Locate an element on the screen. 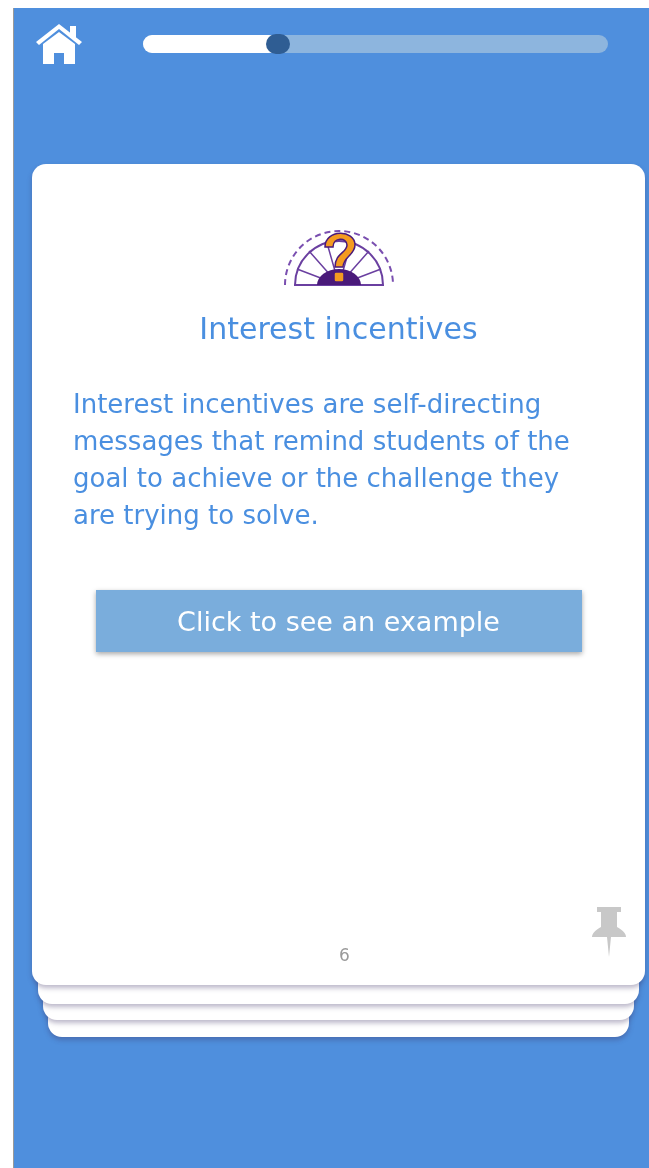 The width and height of the screenshot is (649, 1168). example-button: Click to see an example is located at coordinates (338, 621).